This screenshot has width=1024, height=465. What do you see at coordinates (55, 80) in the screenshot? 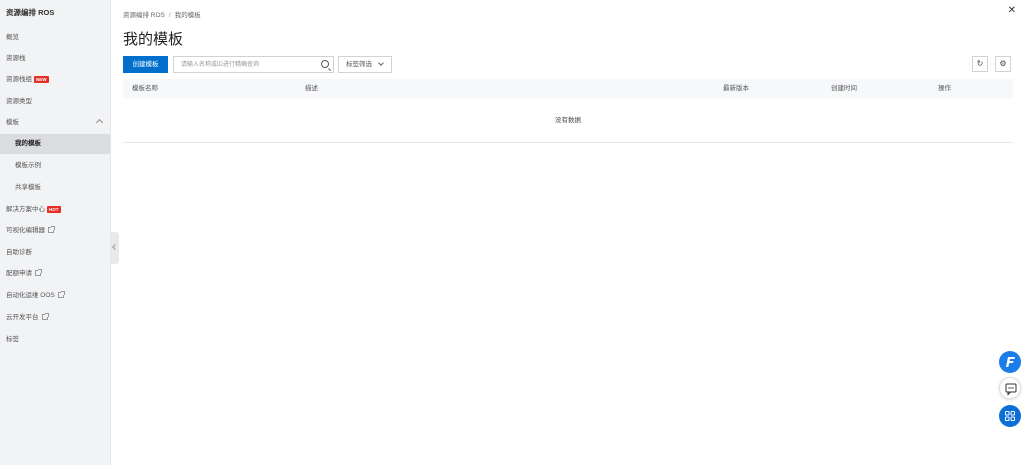
I see `sidebar-item-stack-groups: 资源栈组 NEW` at bounding box center [55, 80].